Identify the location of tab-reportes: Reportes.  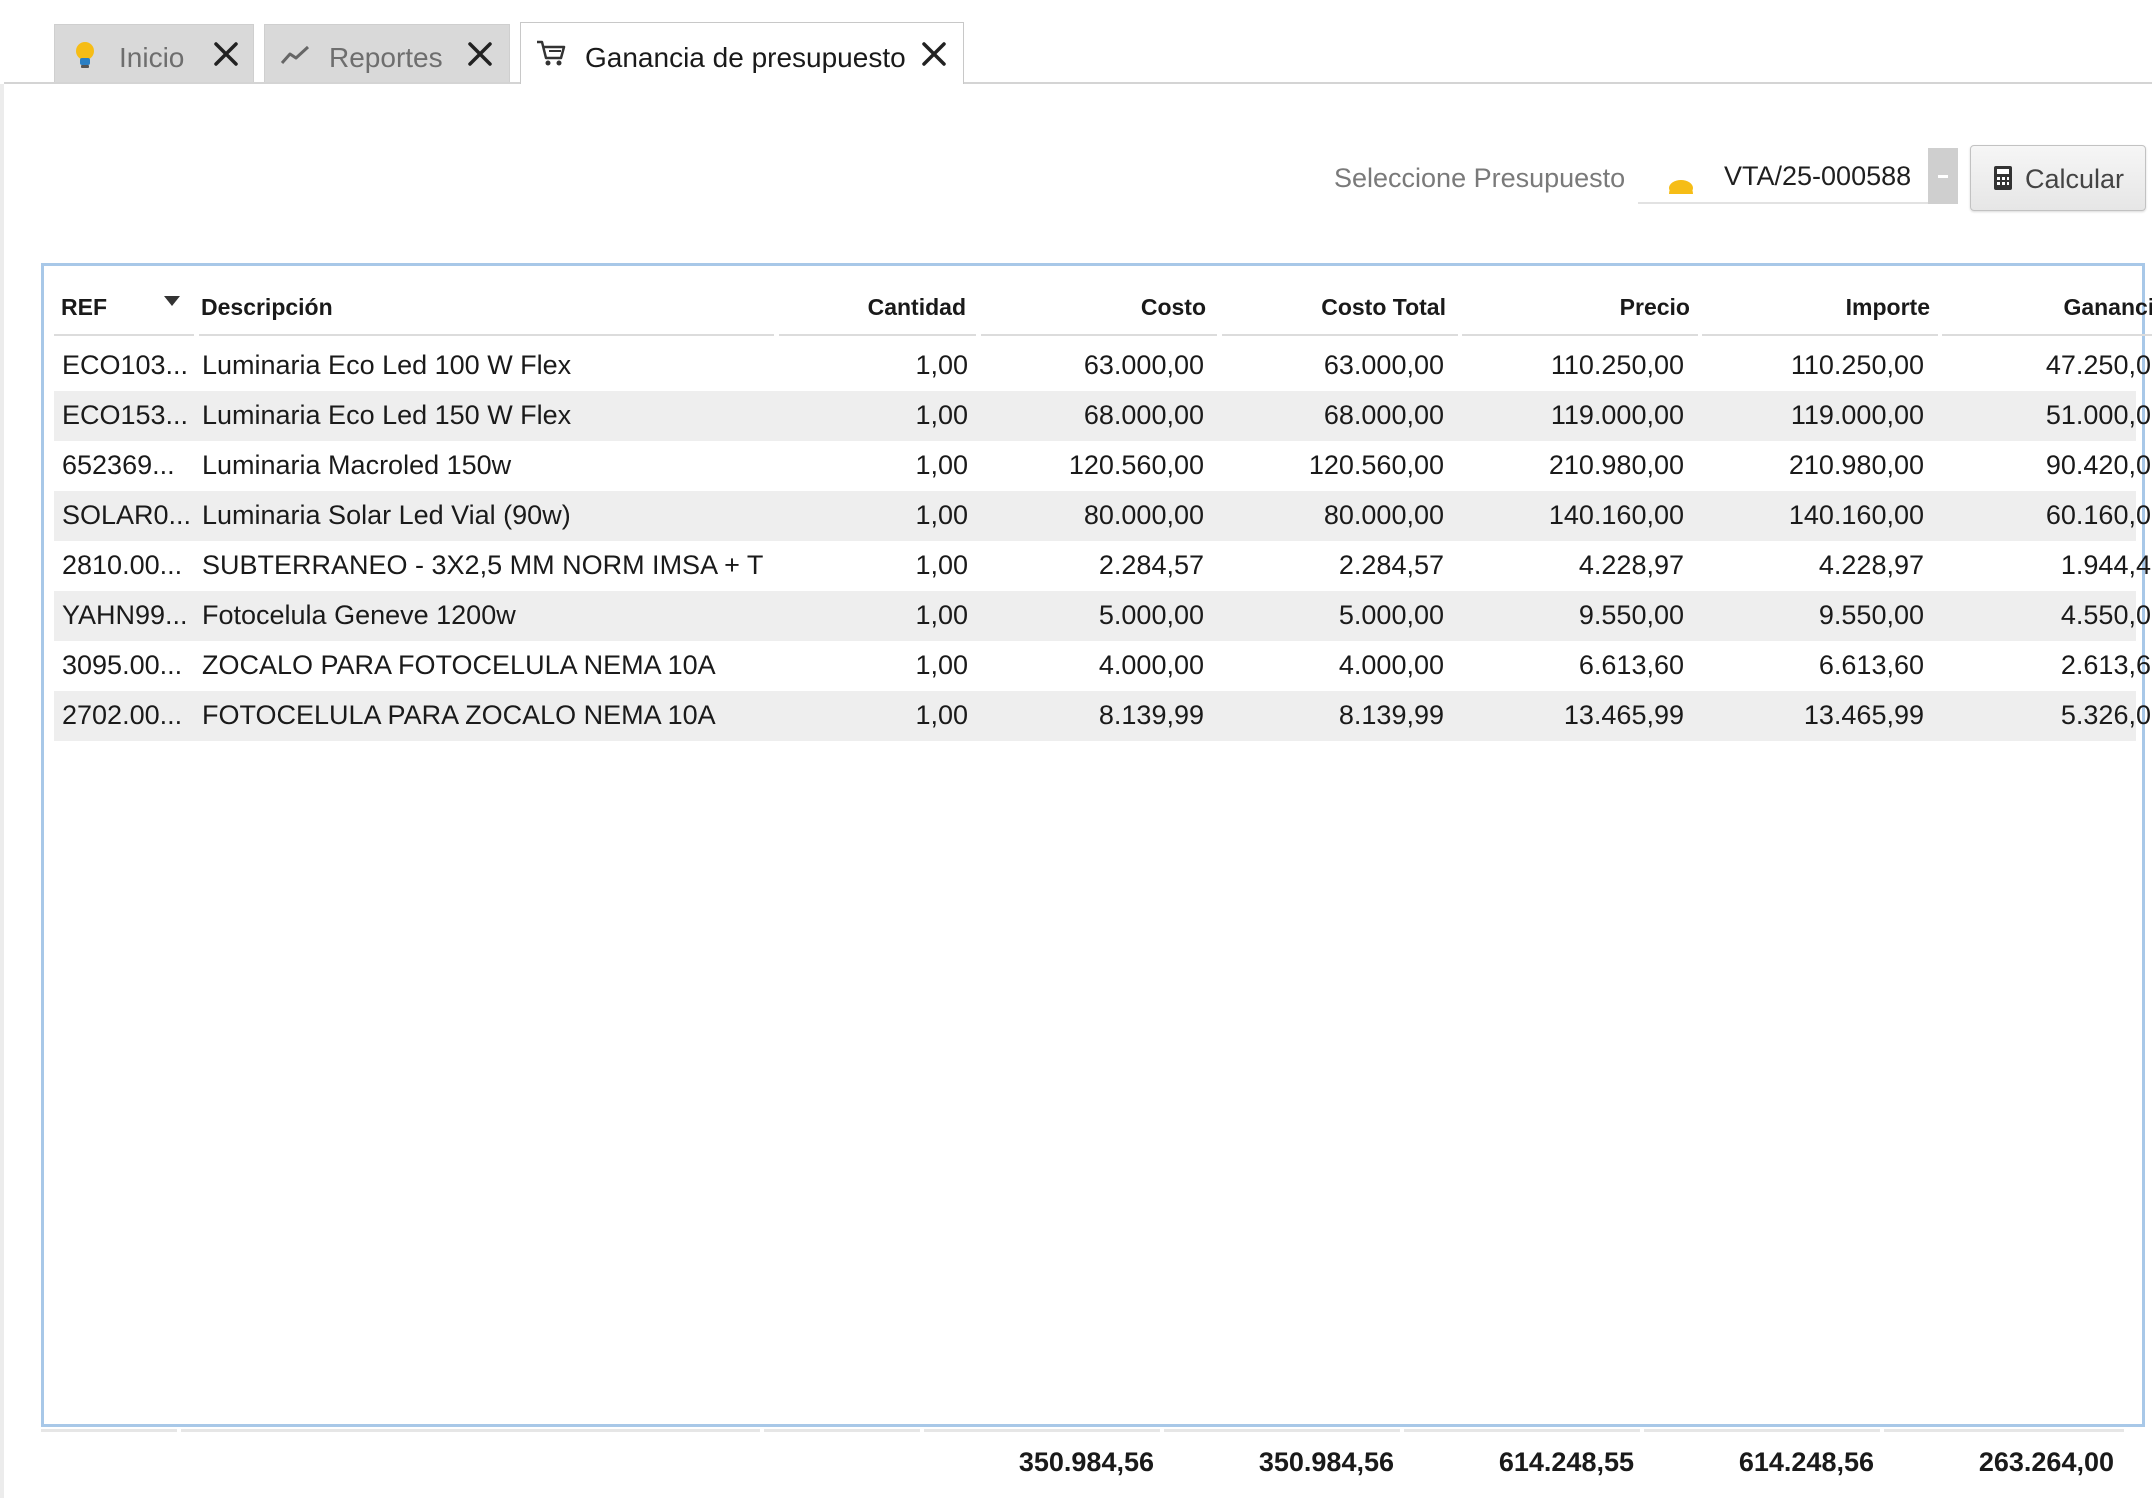
(387, 53).